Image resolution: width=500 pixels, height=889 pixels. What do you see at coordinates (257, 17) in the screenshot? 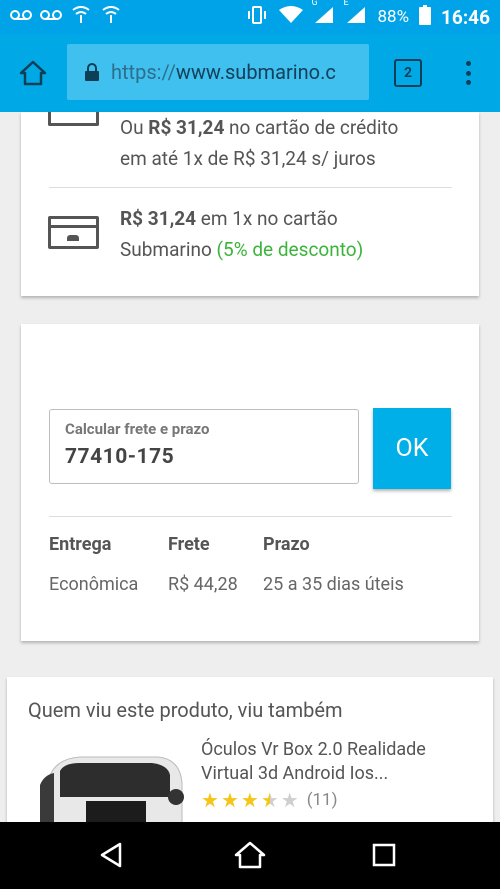
I see `vibrate-icon` at bounding box center [257, 17].